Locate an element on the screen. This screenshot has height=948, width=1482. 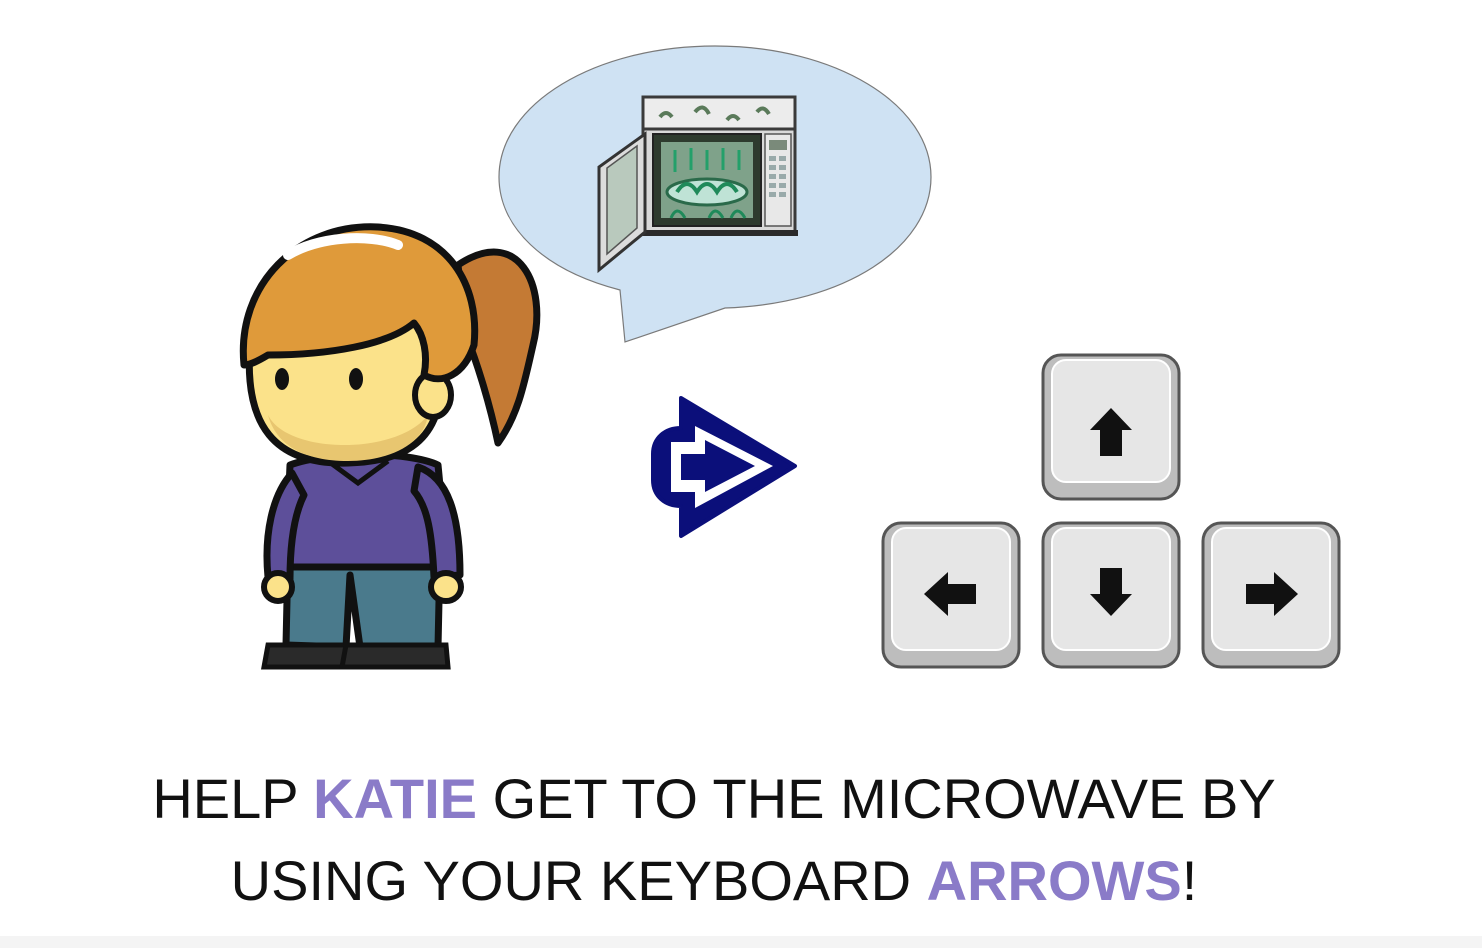
instruction-text-segment: HELP is located at coordinates (233, 798).